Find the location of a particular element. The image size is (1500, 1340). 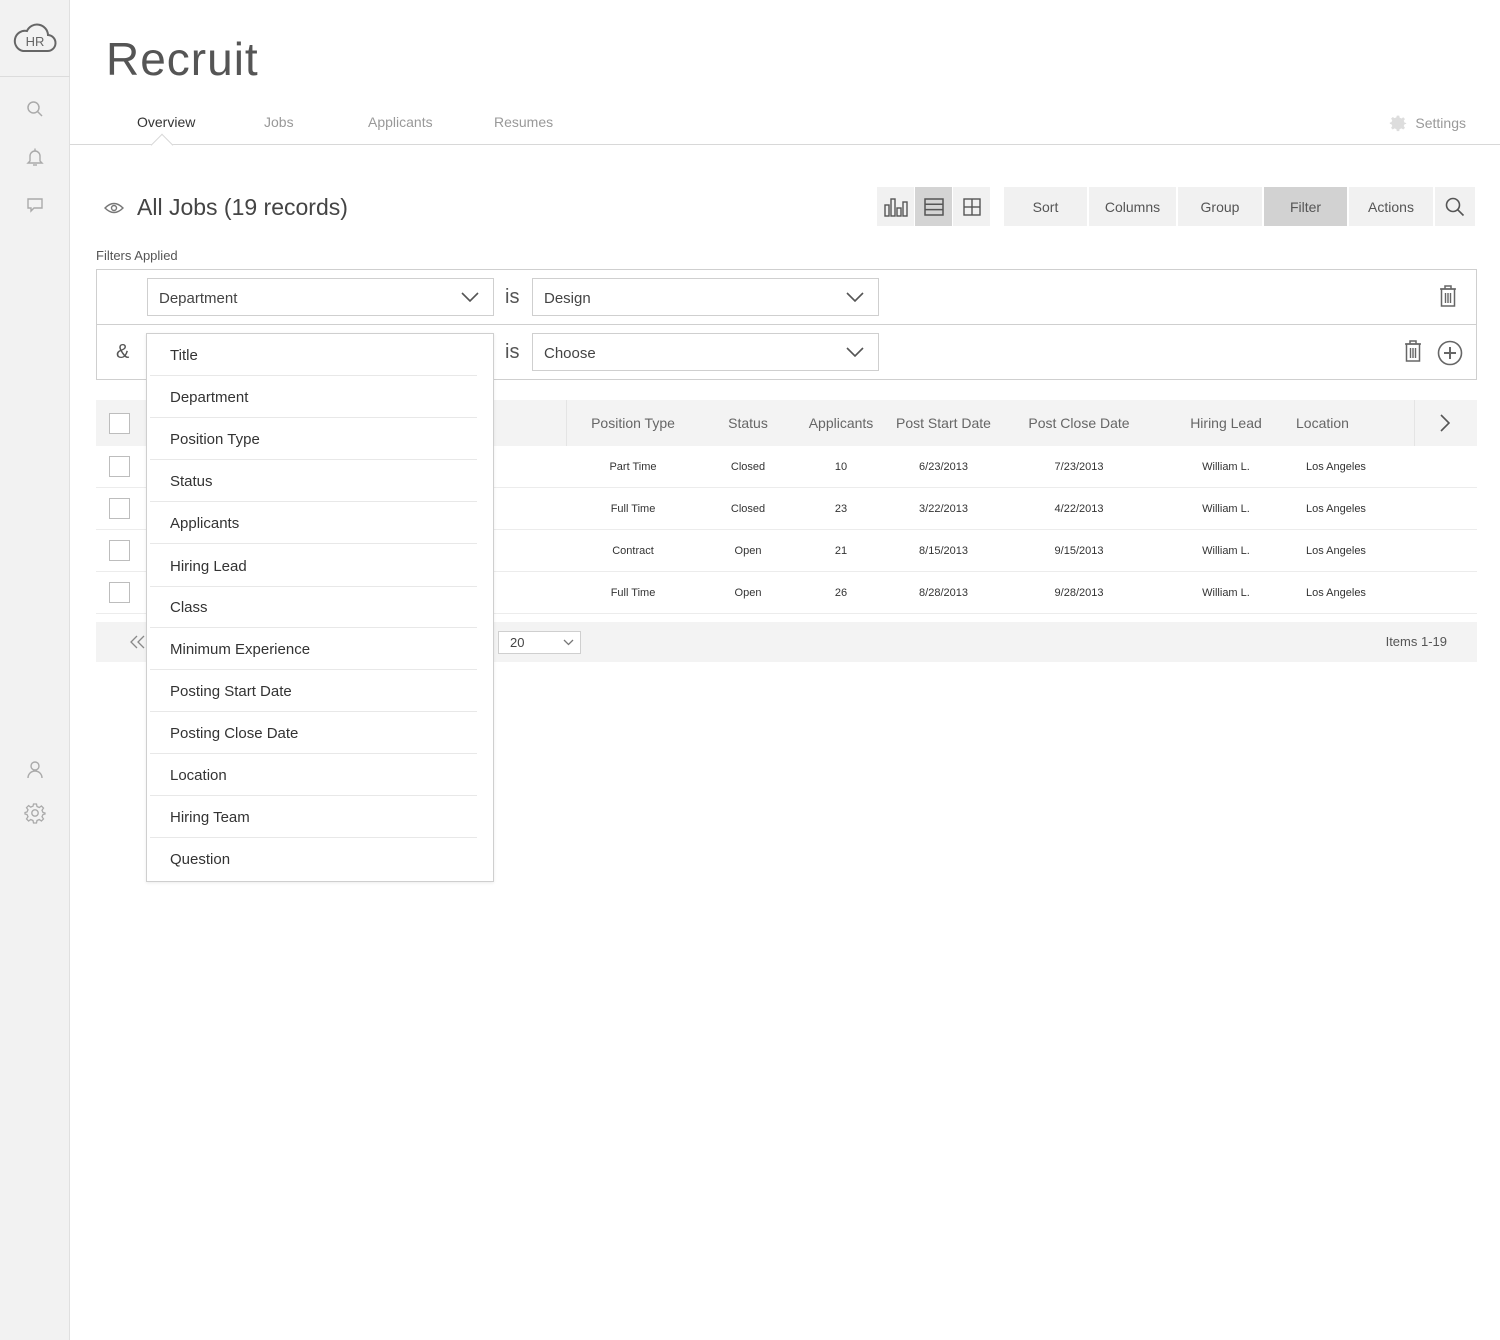

cell-applicants: 26 is located at coordinates (841, 593).